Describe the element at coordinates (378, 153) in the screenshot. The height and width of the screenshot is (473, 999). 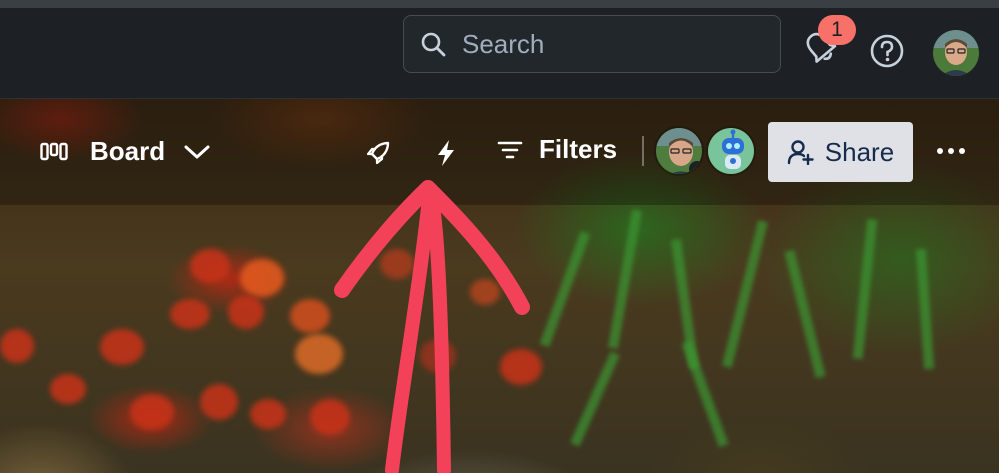
I see `power-ups-rocket-icon` at that location.